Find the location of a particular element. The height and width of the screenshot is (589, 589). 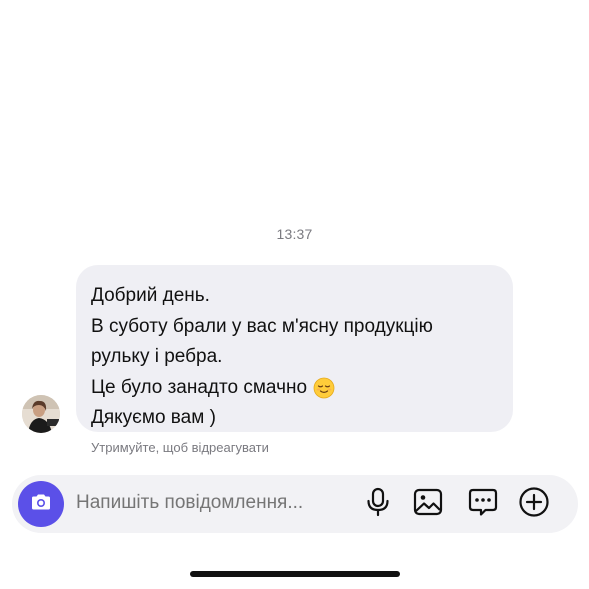

message-input is located at coordinates (211, 503).